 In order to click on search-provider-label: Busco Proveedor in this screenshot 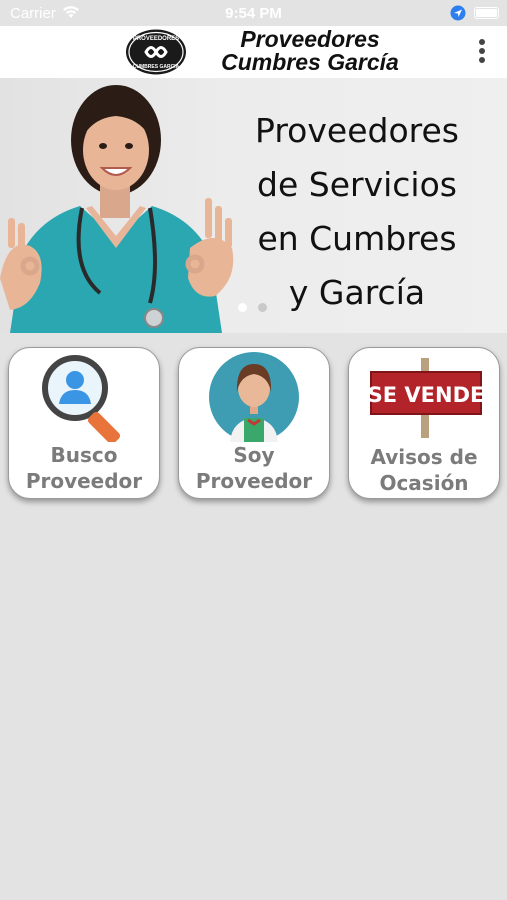, I will do `click(84, 468)`.